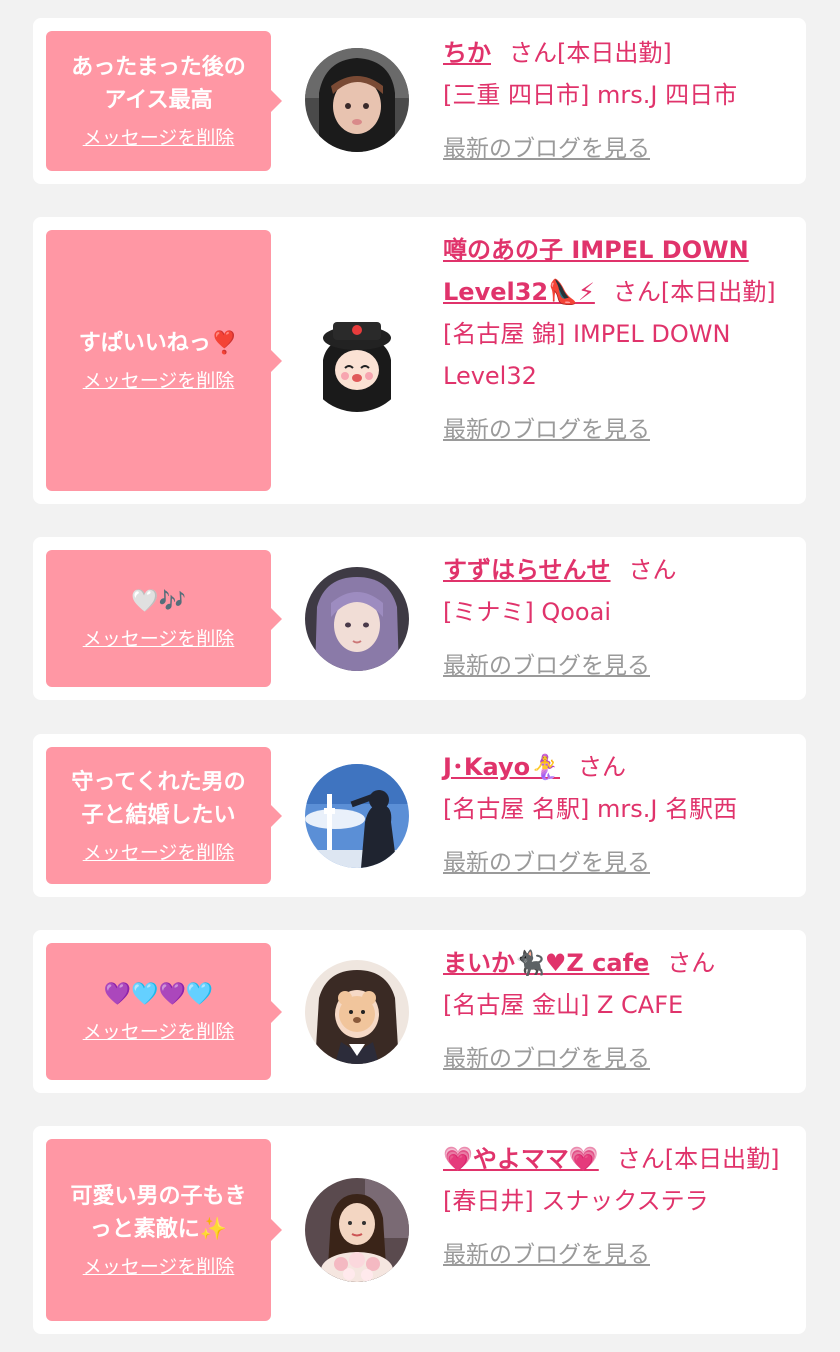 The image size is (840, 1352). I want to click on profile-info: すずはらせんせ さん [ミナミ] Qooai 最新のブログを見る, so click(615, 618).